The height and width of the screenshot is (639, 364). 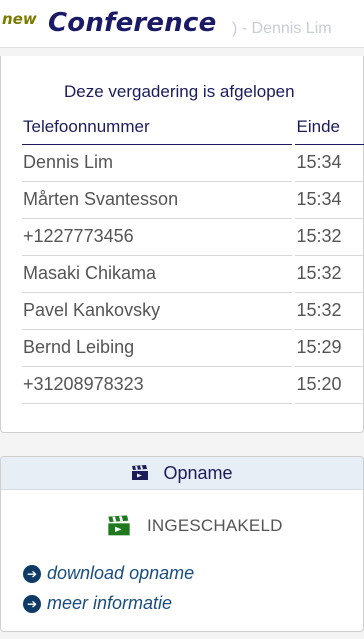 I want to click on download-recording-label: download opname, so click(x=121, y=573).